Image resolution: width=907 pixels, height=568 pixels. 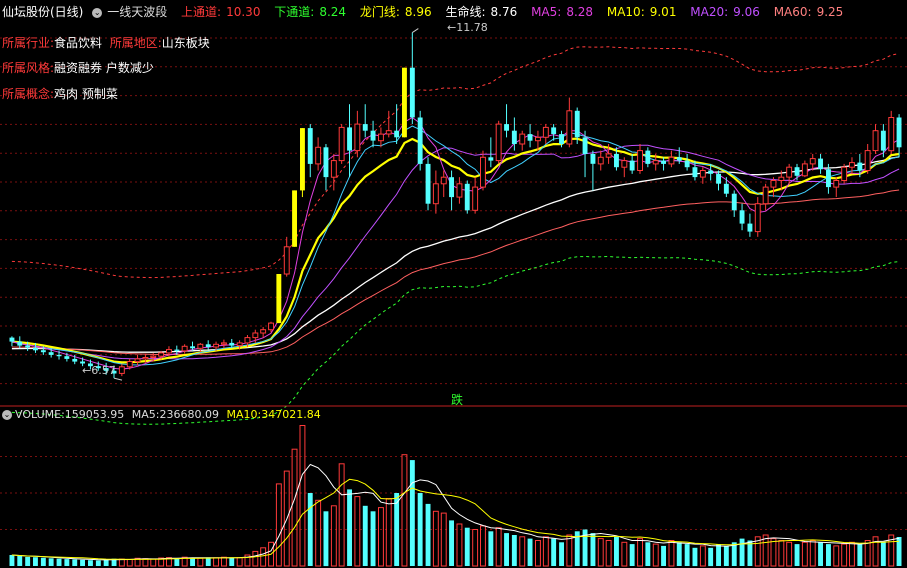 I want to click on style-label: 所属风格:, so click(x=28, y=68).